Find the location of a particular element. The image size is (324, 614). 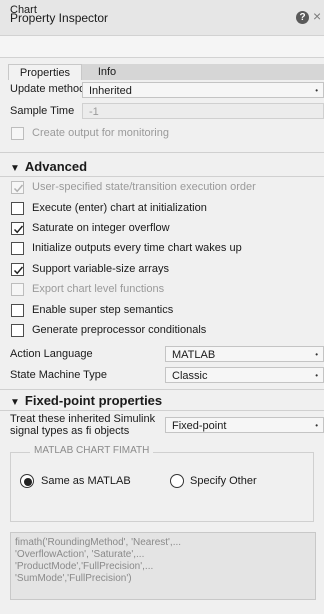

same-as-matlab-label: Same as MATLAB is located at coordinates (86, 481).